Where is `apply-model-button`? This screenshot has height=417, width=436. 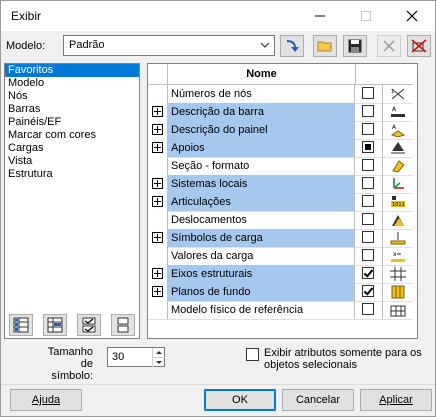
apply-model-button is located at coordinates (292, 46).